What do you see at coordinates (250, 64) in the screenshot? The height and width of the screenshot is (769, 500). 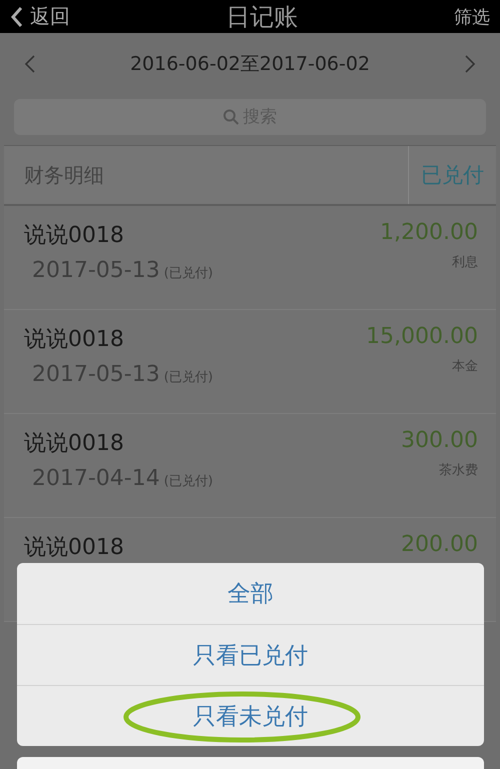 I see `date-range: 2016-06-02至2017-06-02` at bounding box center [250, 64].